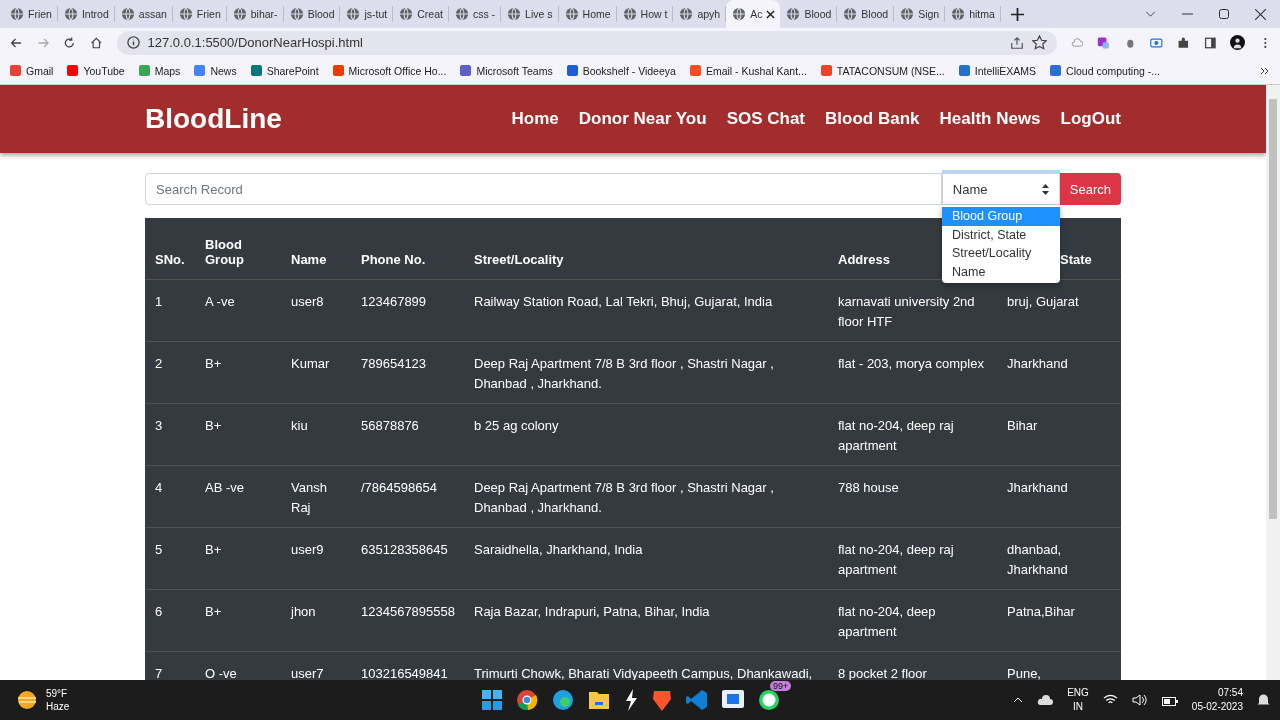 The height and width of the screenshot is (720, 1280). I want to click on new-tab-icon, so click(1017, 14).